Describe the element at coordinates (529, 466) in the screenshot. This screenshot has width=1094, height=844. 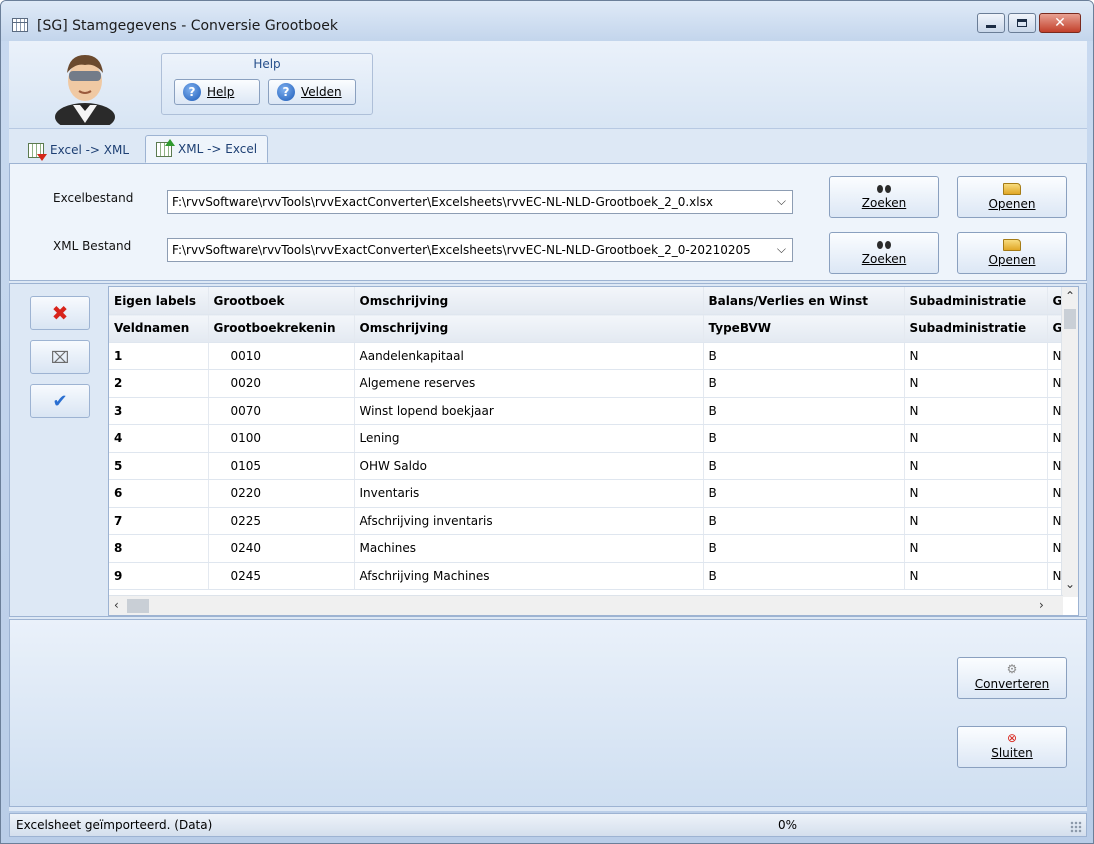
I see `table-cell: OHW Saldo` at that location.